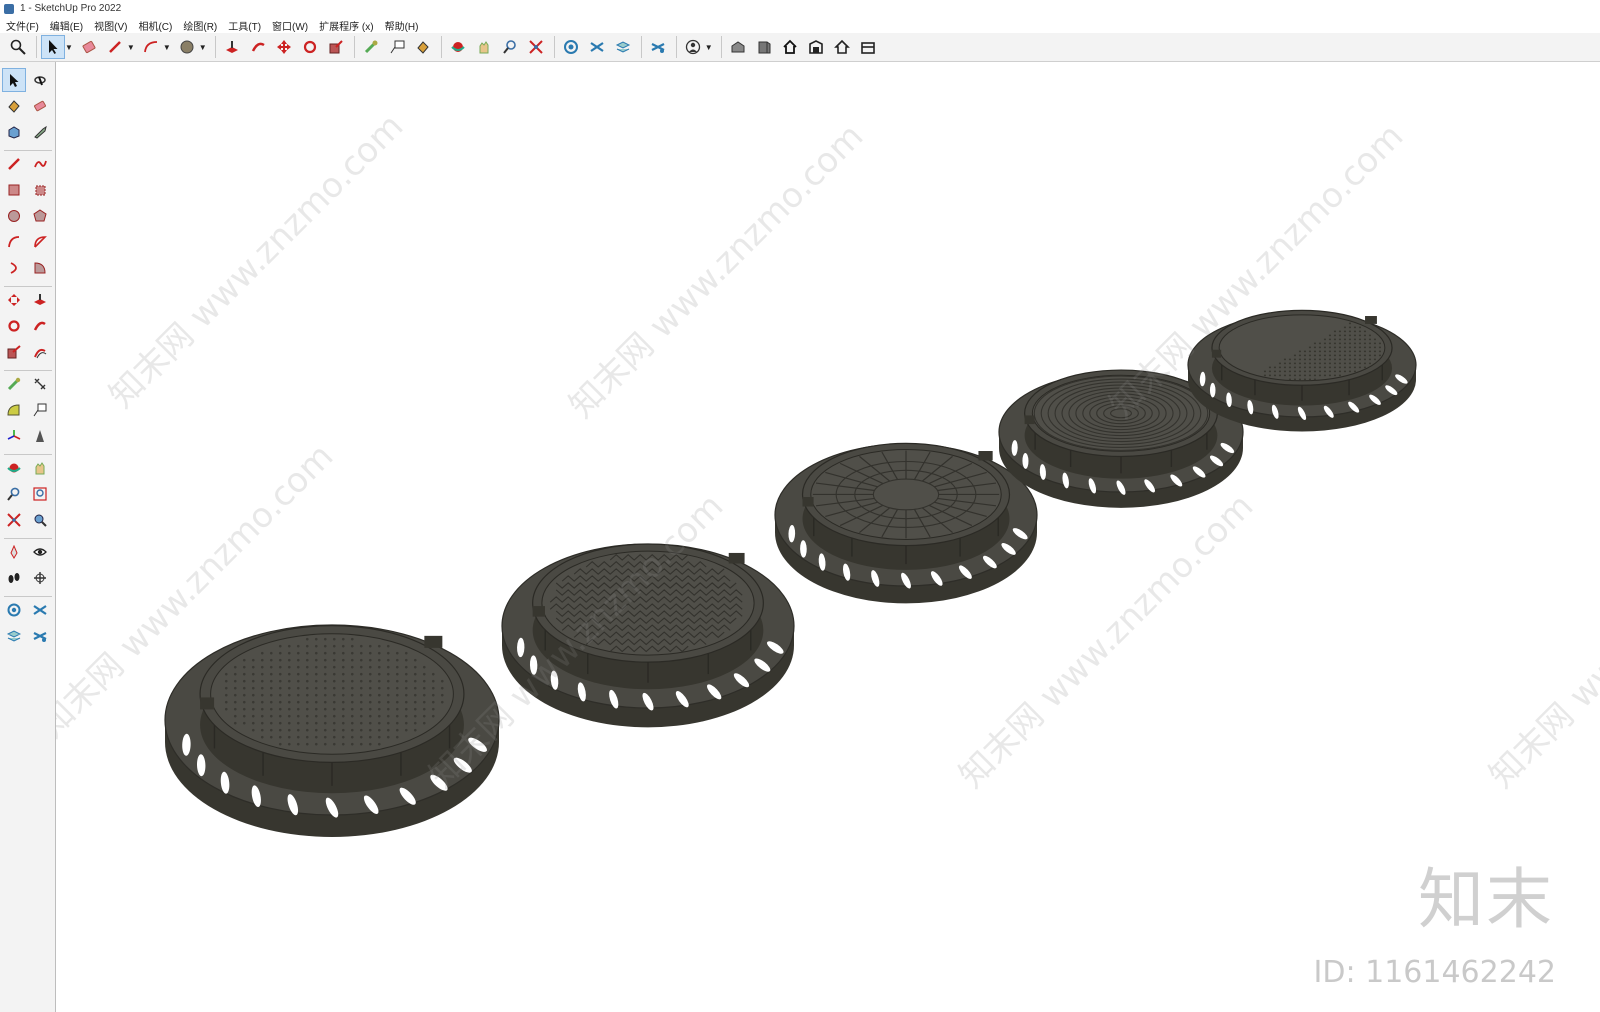  Describe the element at coordinates (155, 25) in the screenshot. I see `menu-camera: 相机(C)` at that location.